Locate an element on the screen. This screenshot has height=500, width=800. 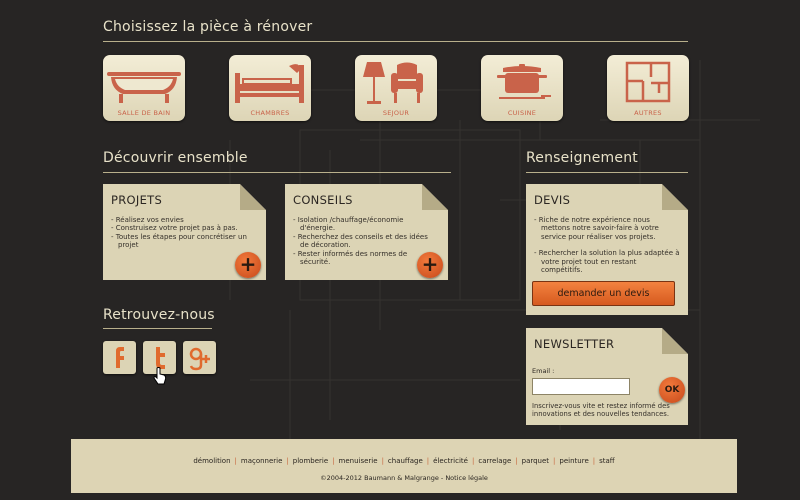
conseils-more-button: + is located at coordinates (430, 265).